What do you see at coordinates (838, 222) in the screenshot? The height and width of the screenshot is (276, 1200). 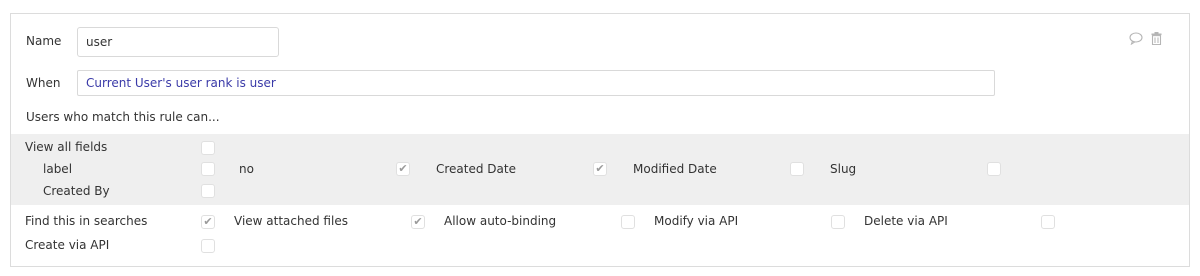 I see `perm-modify-via-api-checkbox` at bounding box center [838, 222].